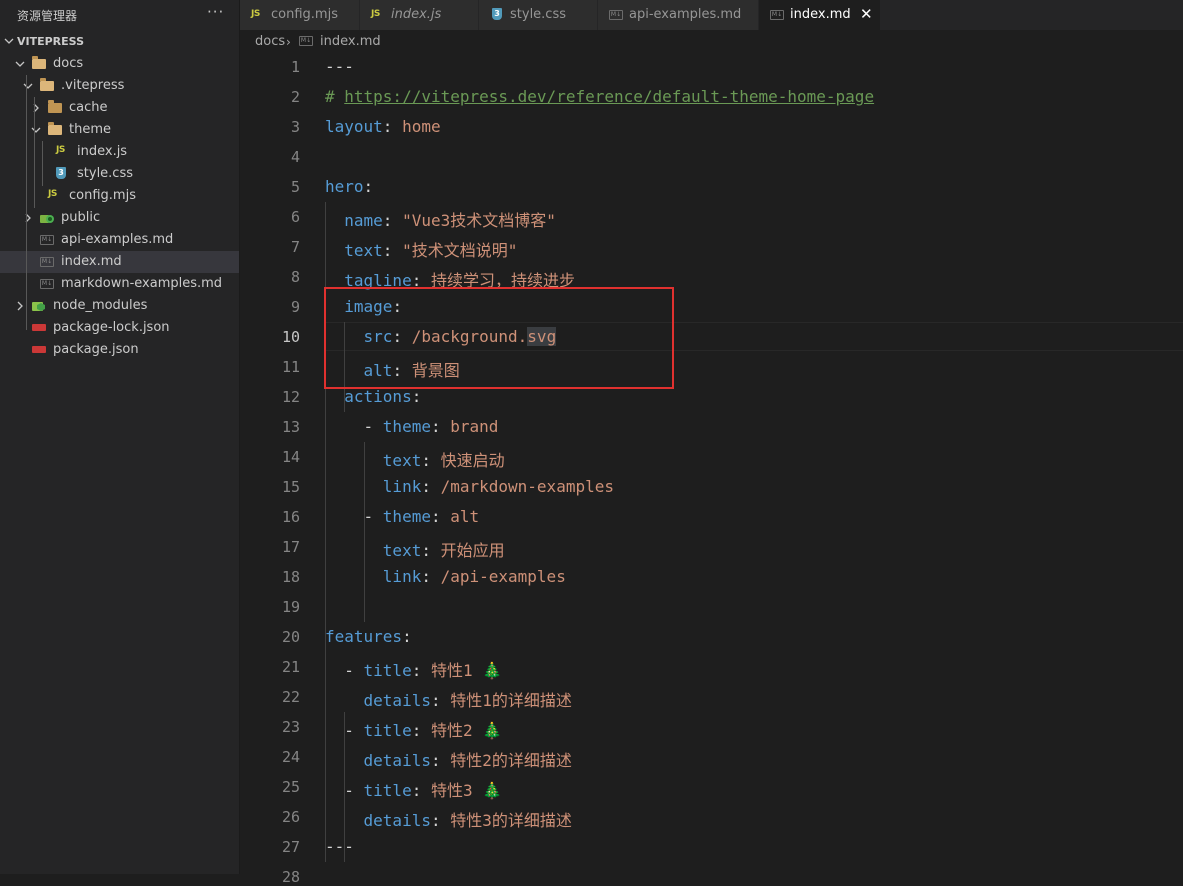 The width and height of the screenshot is (1183, 886). Describe the element at coordinates (119, 306) in the screenshot. I see `tree-item: node_modules` at that location.